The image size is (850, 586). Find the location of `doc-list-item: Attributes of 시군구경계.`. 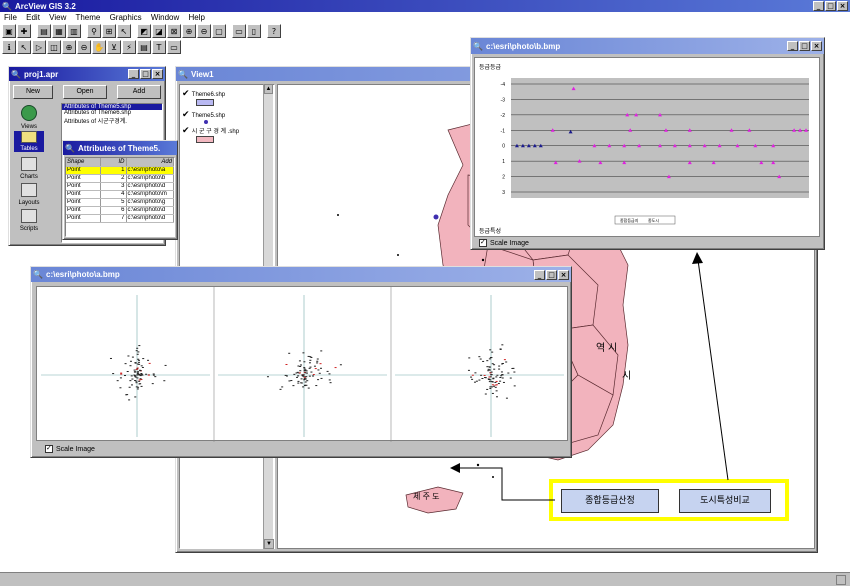

doc-list-item: Attributes of 시군구경계. is located at coordinates (112, 120).